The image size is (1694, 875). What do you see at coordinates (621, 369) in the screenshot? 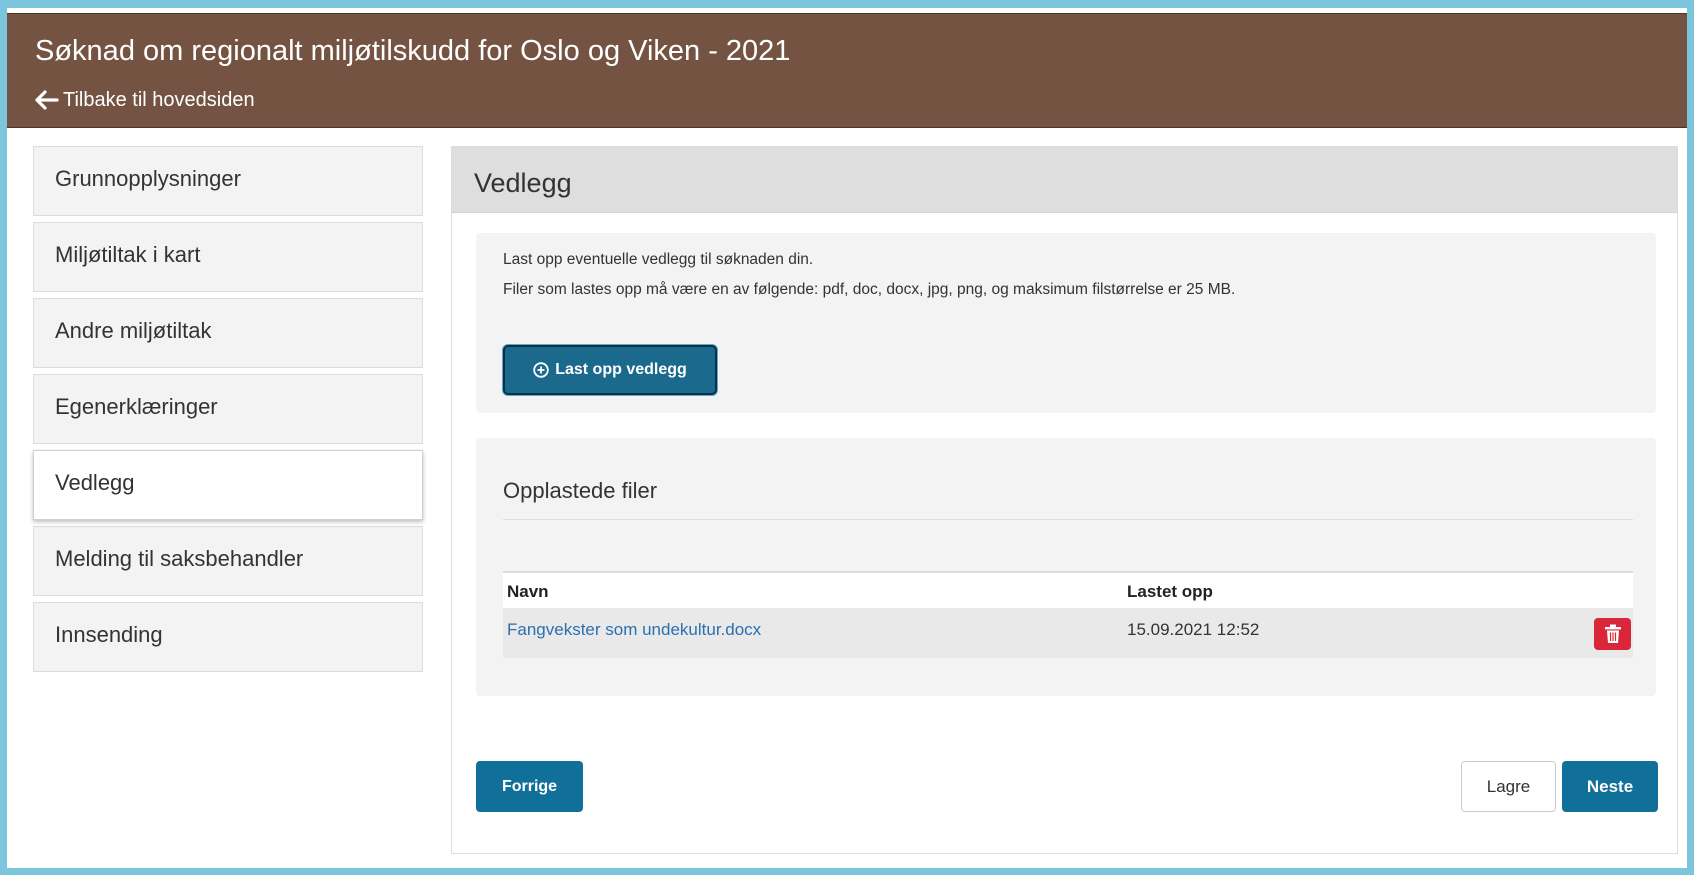
I see `upload-attachment-label: Last opp vedlegg` at bounding box center [621, 369].